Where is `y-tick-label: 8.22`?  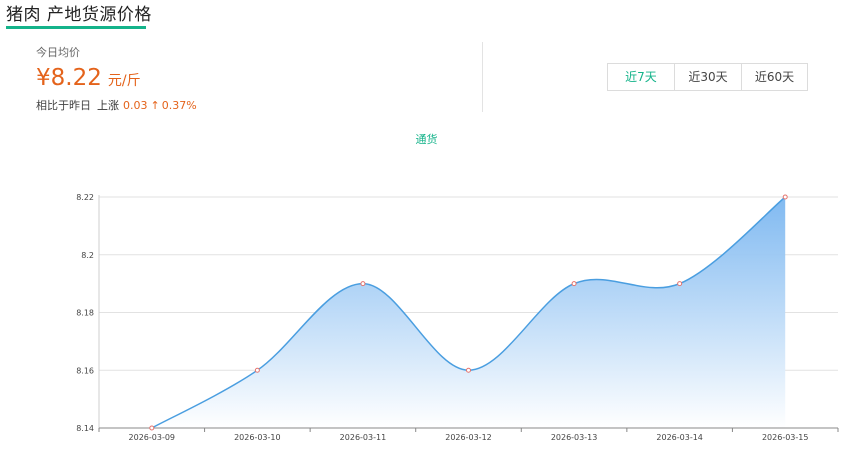
y-tick-label: 8.22 is located at coordinates (85, 197).